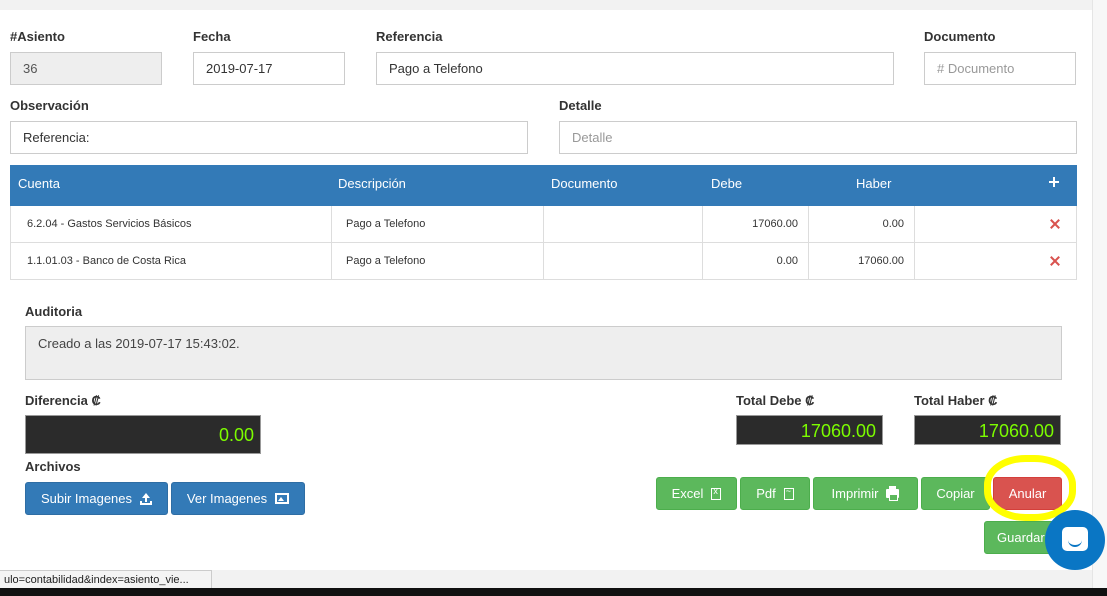 The height and width of the screenshot is (596, 1107). Describe the element at coordinates (1054, 182) in the screenshot. I see `plus-icon` at that location.